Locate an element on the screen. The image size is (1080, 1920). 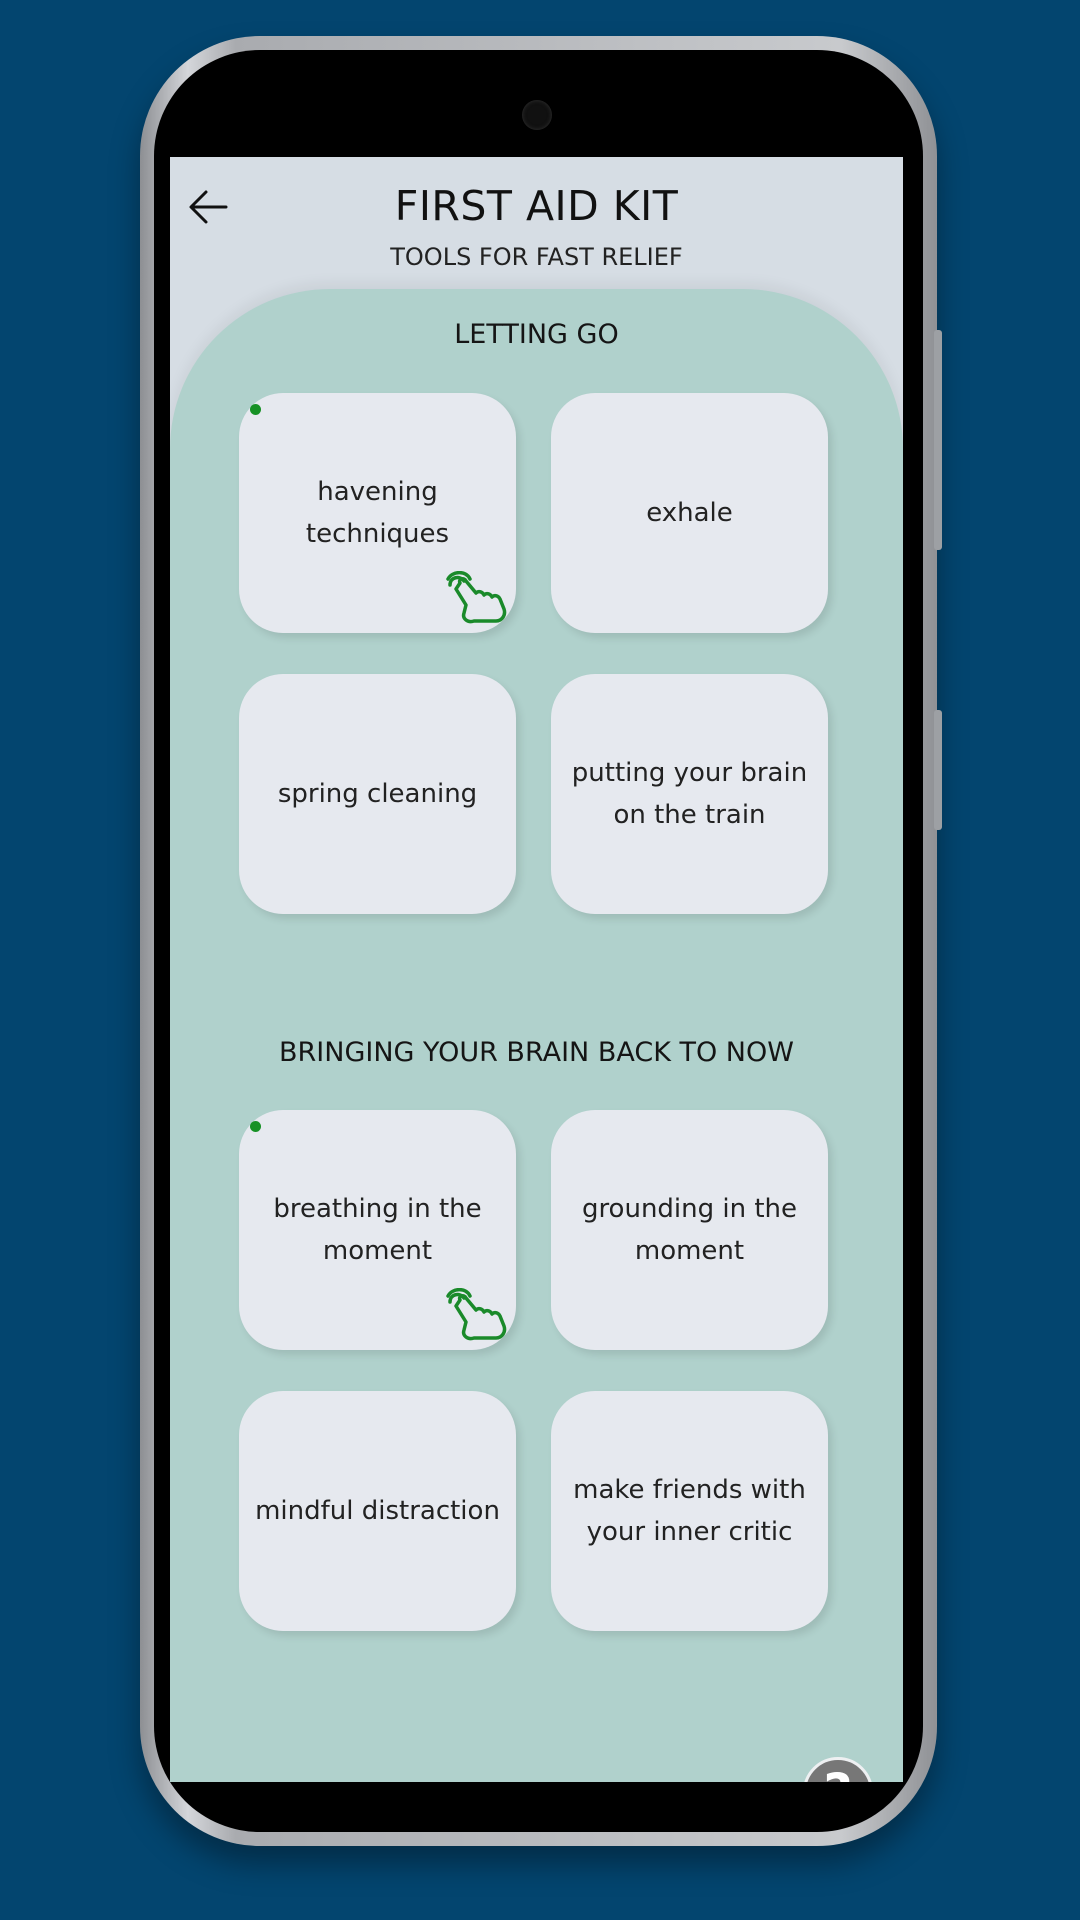
phone-volume-button is located at coordinates (938, 440).